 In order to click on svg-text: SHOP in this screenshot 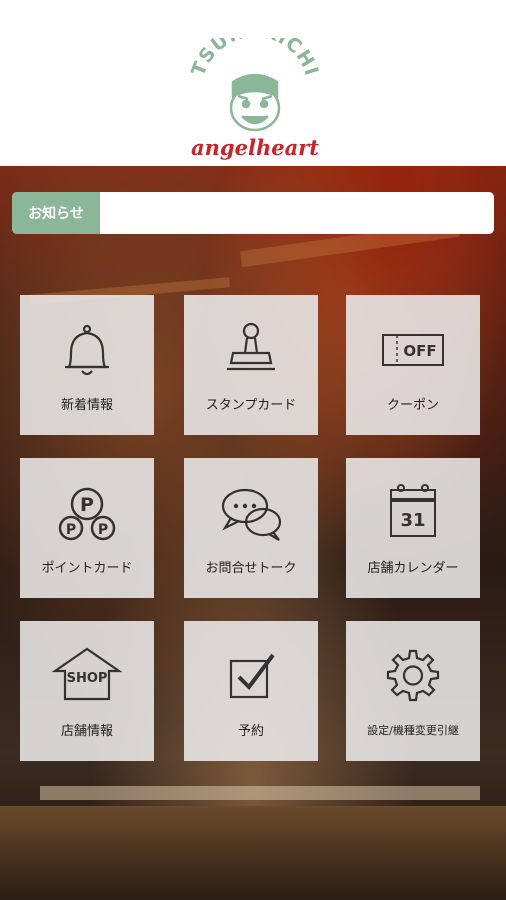, I will do `click(87, 678)`.